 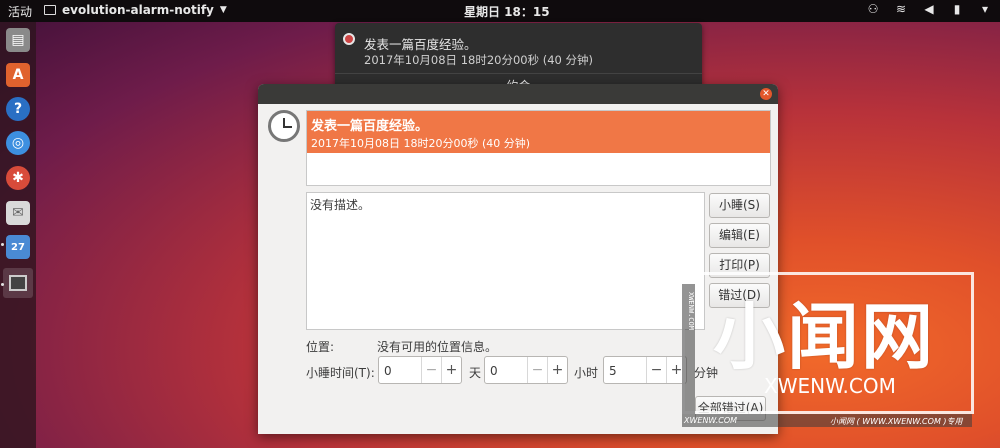 I want to click on watermark-bottom-left: XWENW.COM, so click(x=711, y=420).